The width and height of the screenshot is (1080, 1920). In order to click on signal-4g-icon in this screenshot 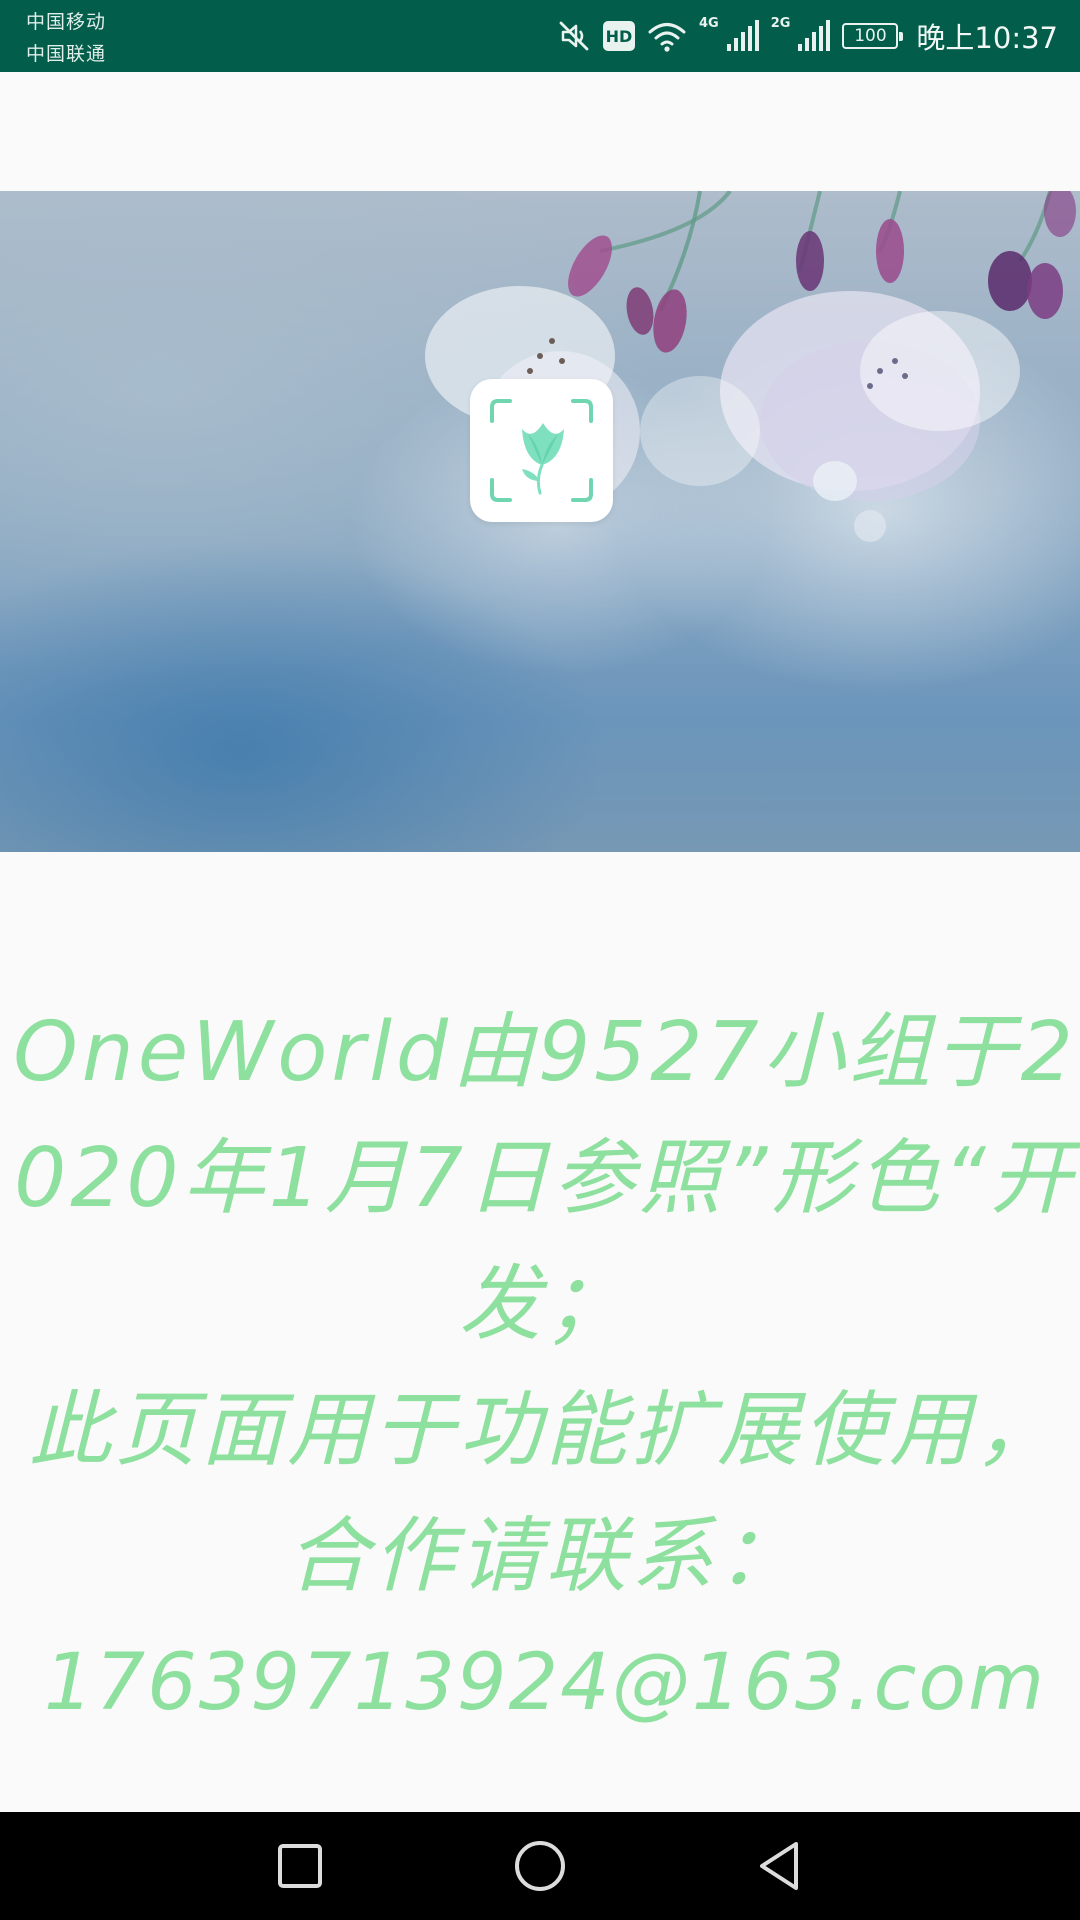, I will do `click(742, 36)`.